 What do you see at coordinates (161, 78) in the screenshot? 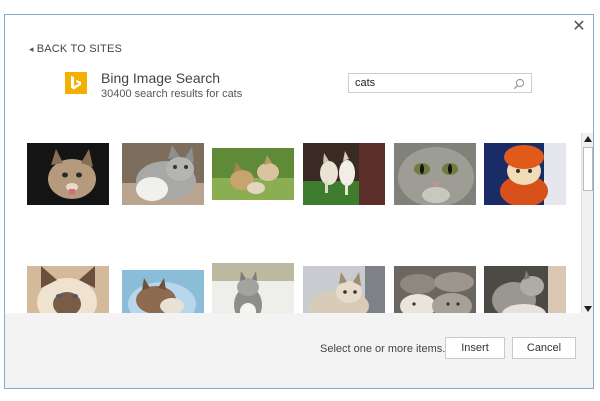
I see `provider-title: Bing Image Search` at bounding box center [161, 78].